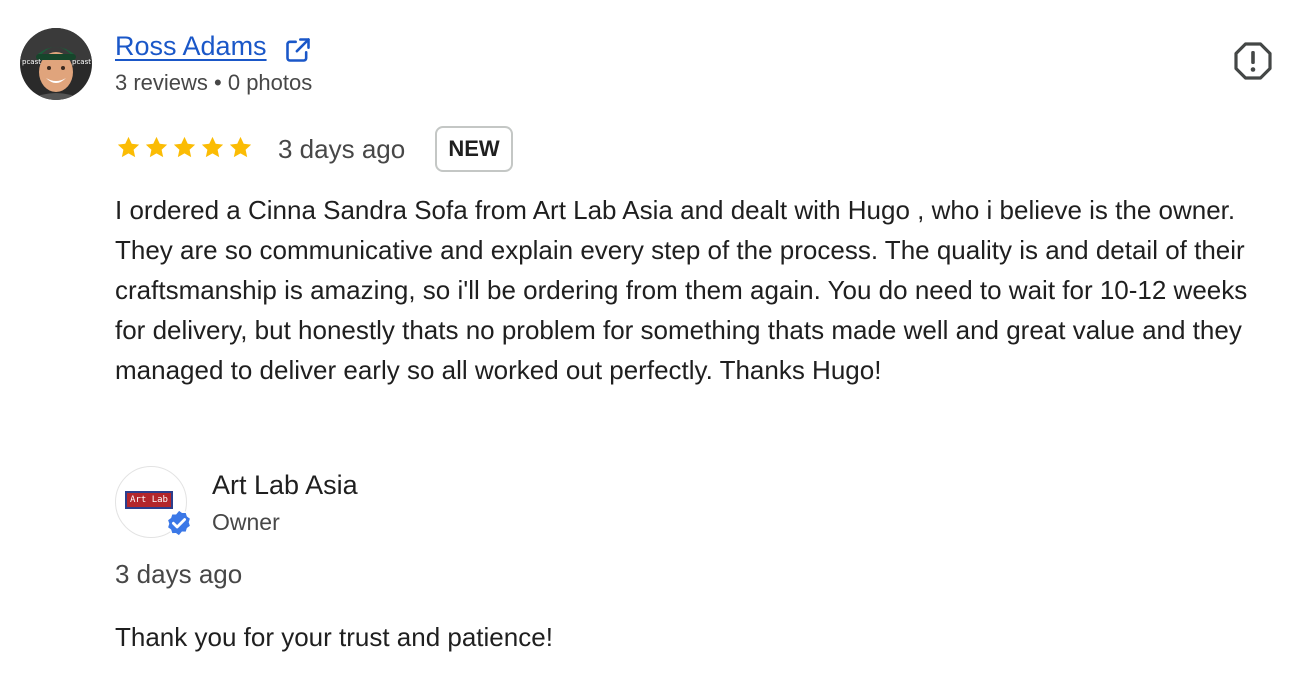  Describe the element at coordinates (342, 149) in the screenshot. I see `review-date: 3 days ago` at that location.